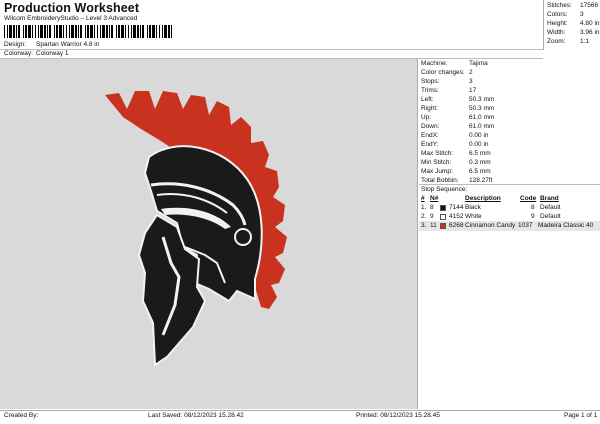  Describe the element at coordinates (449, 90) in the screenshot. I see `prop-trims: Trims: 17` at that location.